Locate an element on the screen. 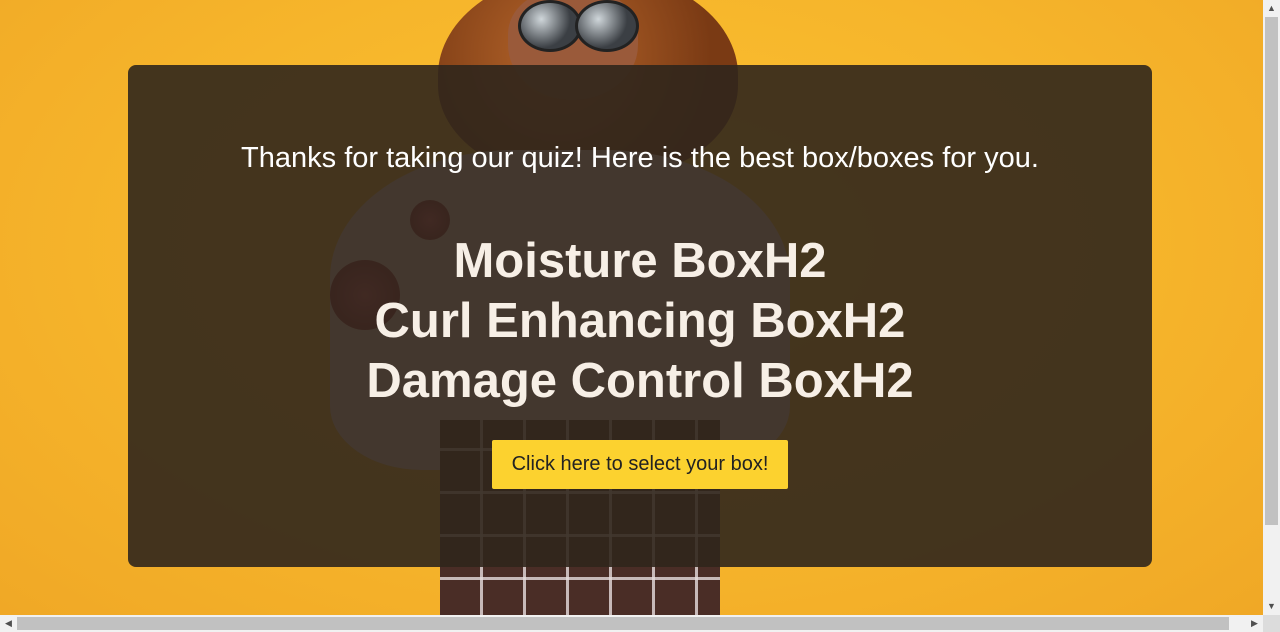 This screenshot has height=632, width=1280. recommended-box: Damage Control BoxH2 is located at coordinates (640, 381).